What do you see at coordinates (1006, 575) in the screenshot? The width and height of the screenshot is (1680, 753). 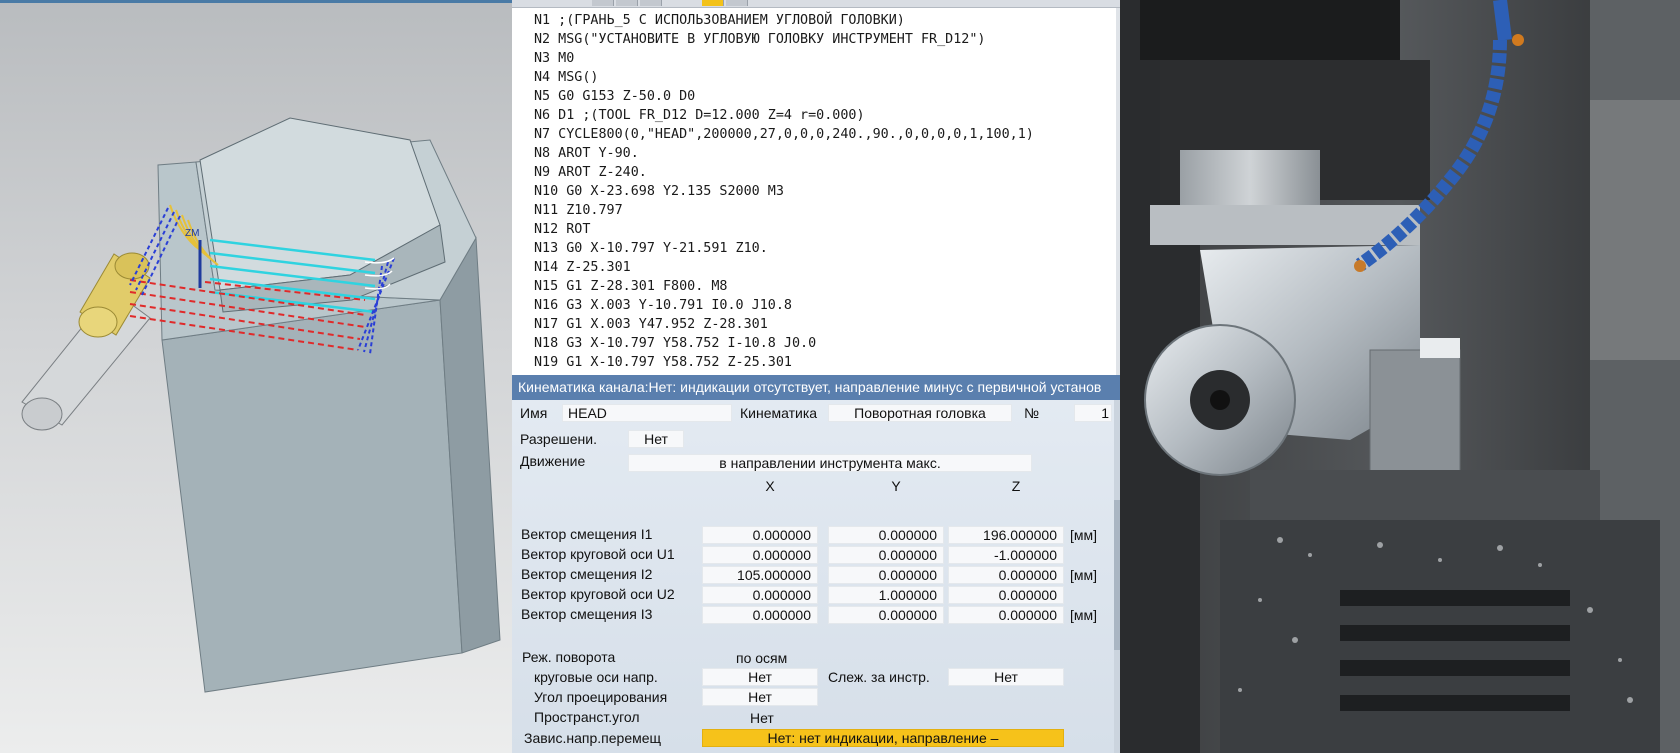 I see `vector-i2-z: 0.000000` at bounding box center [1006, 575].